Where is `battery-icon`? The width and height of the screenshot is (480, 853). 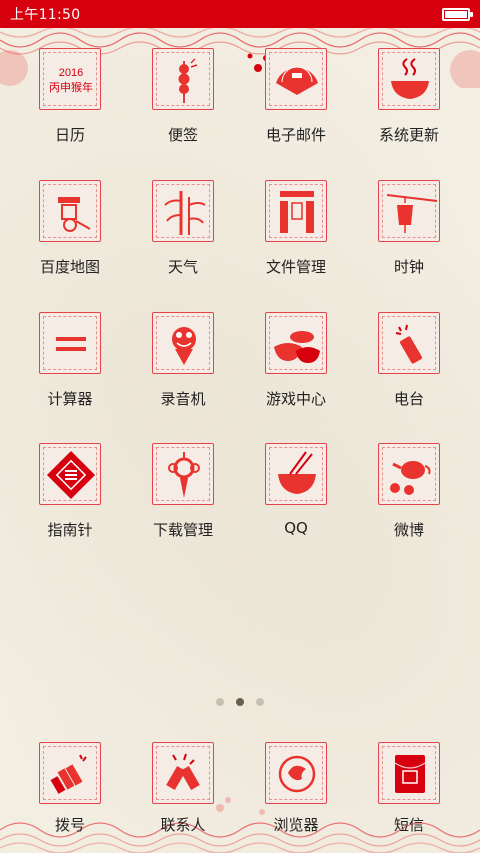
battery-icon is located at coordinates (457, 14).